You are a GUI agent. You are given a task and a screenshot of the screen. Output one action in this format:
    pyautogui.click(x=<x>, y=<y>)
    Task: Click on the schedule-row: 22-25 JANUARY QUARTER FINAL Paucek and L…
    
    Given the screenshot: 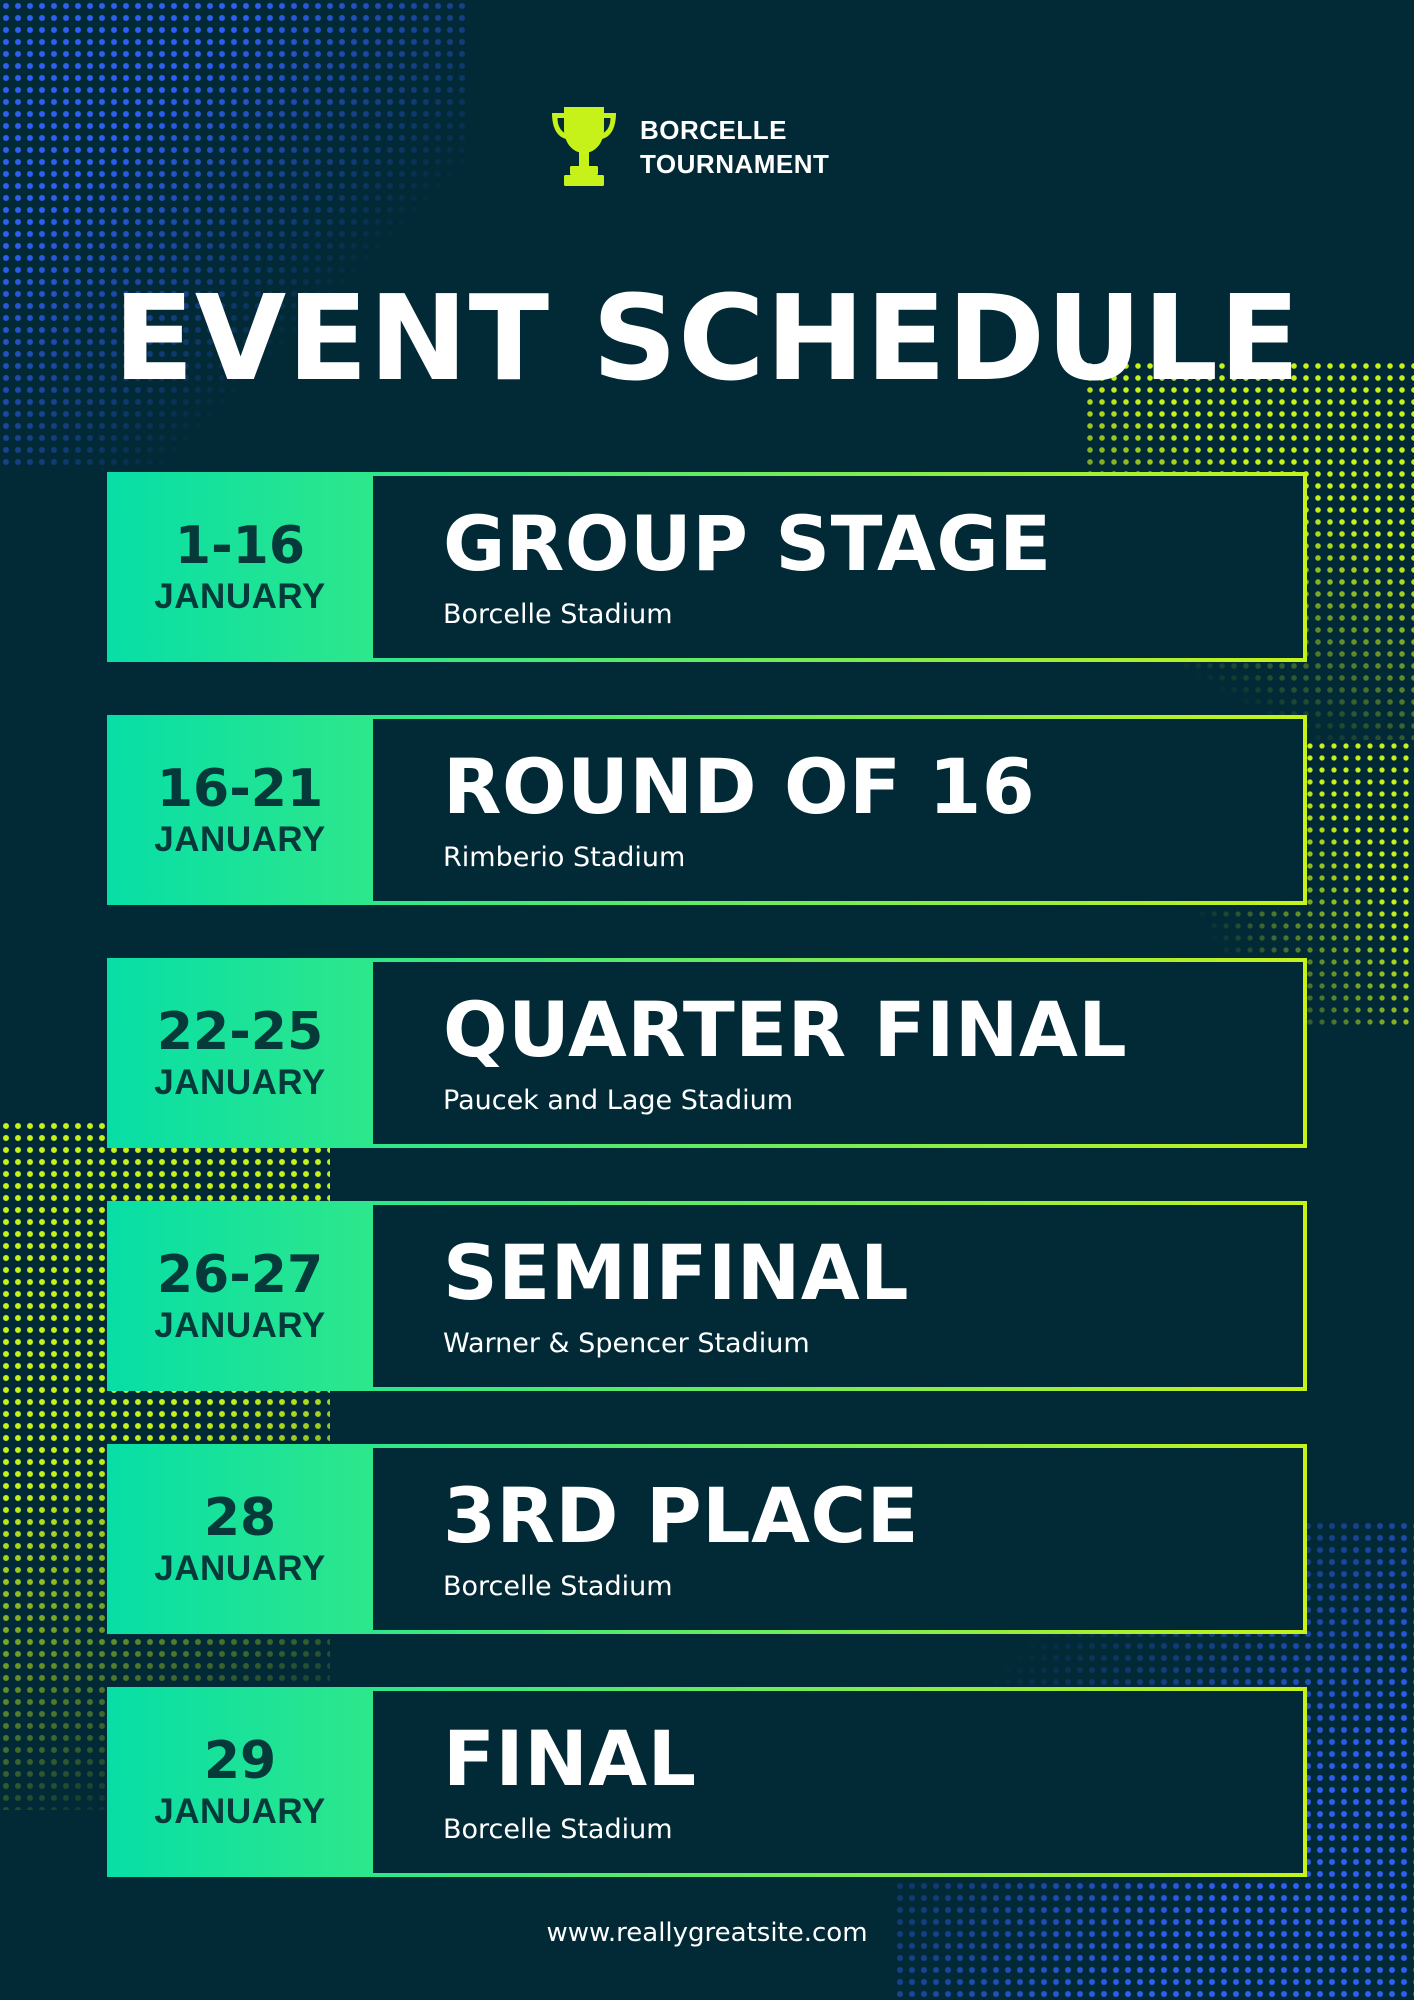 What is the action you would take?
    pyautogui.click(x=707, y=1053)
    